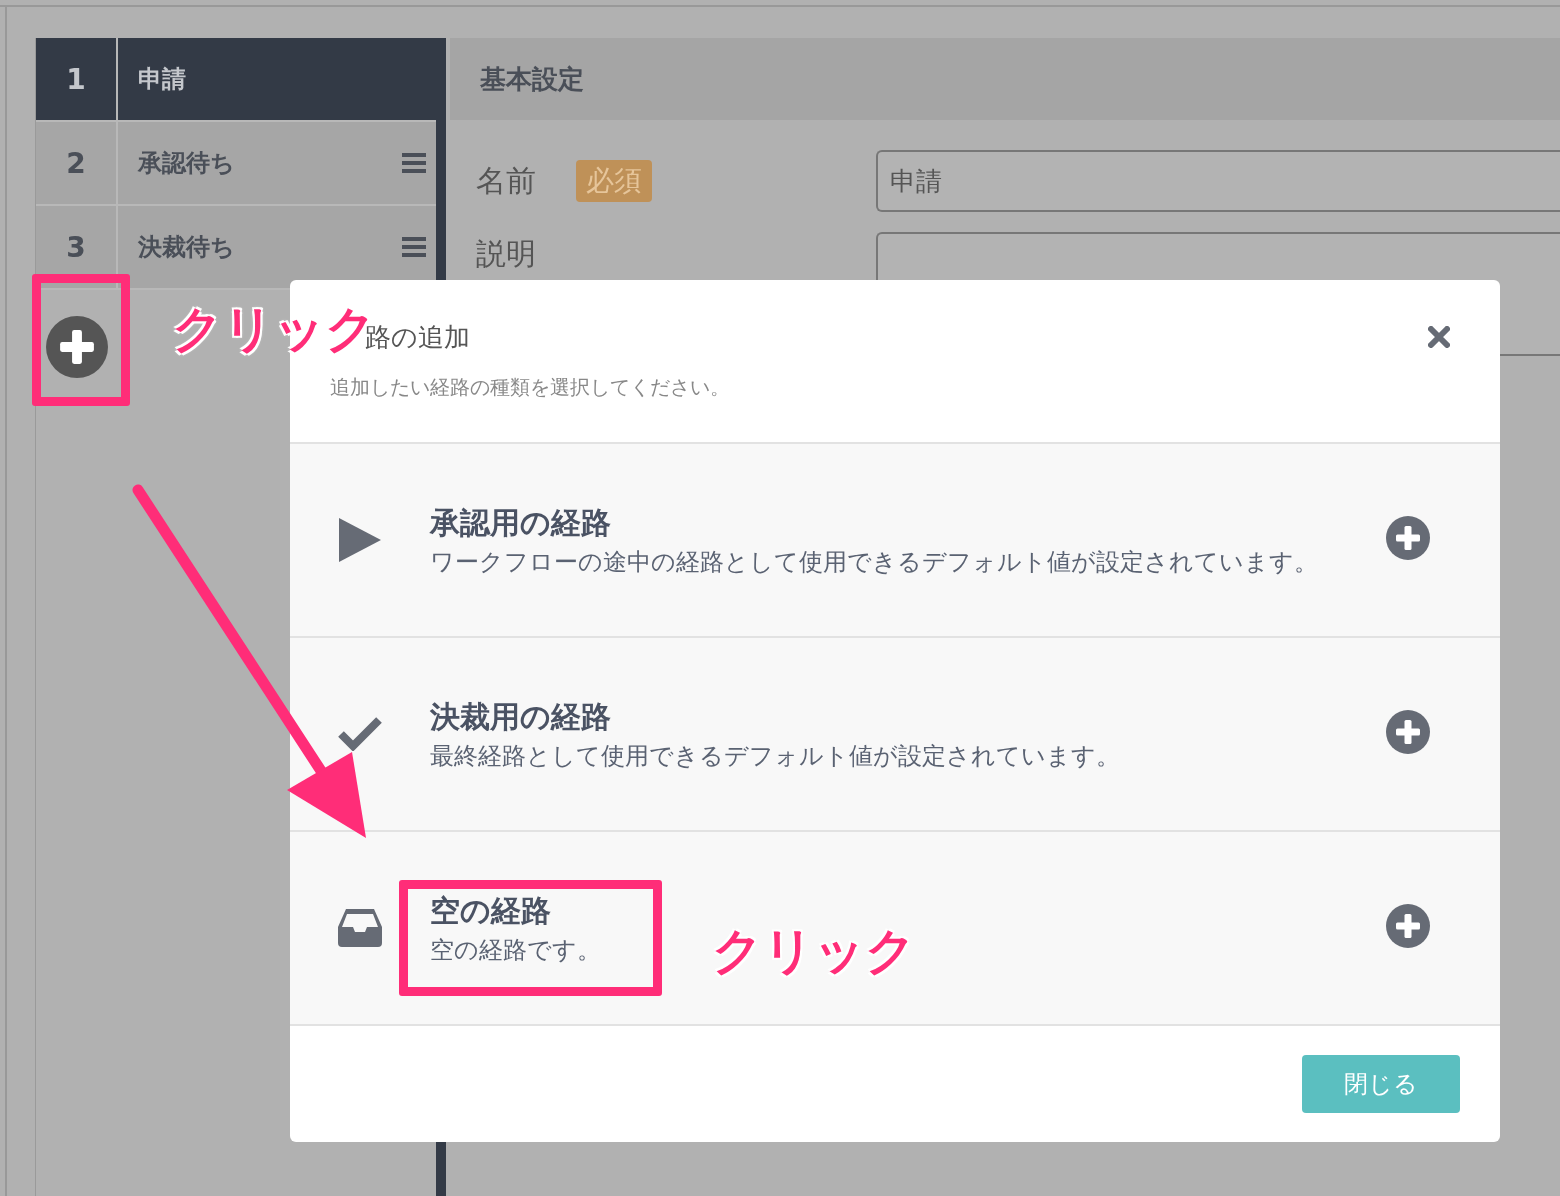 This screenshot has height=1196, width=1560. What do you see at coordinates (530, 387) in the screenshot?
I see `dialog-subtitle: 追加したい経路の種類を選択してください。` at bounding box center [530, 387].